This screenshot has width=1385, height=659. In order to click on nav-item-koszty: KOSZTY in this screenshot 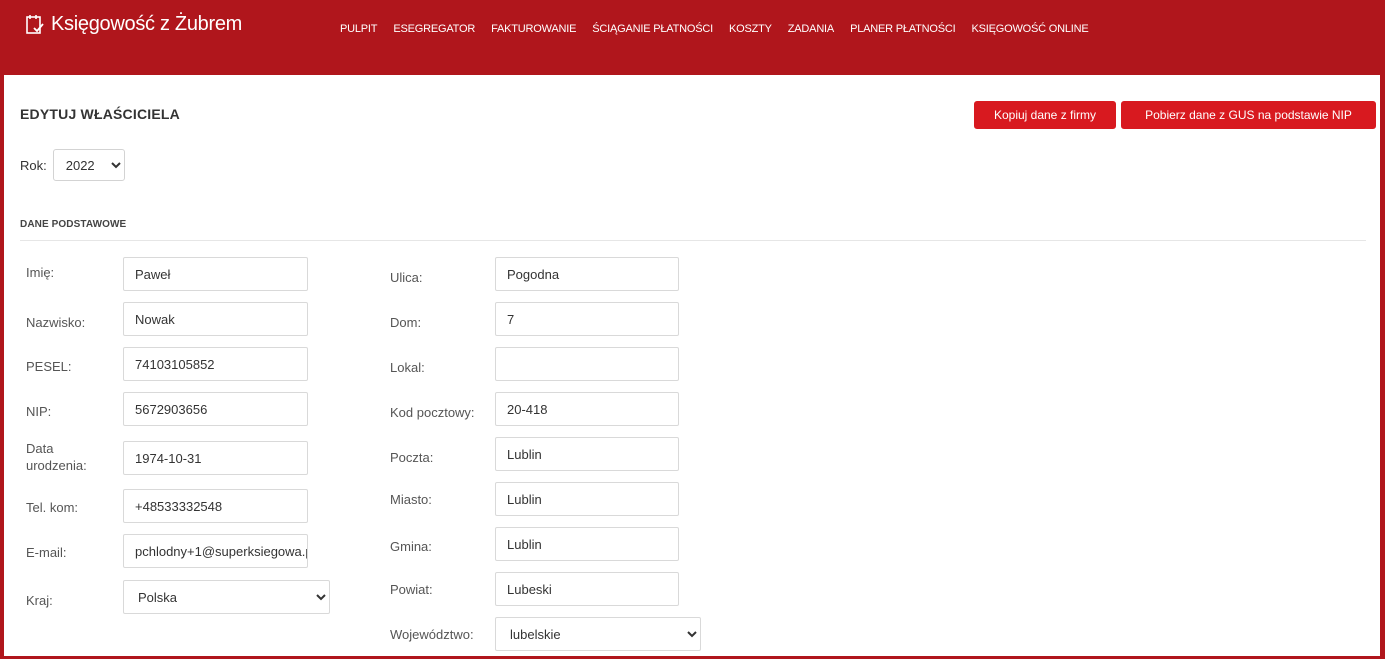, I will do `click(750, 29)`.